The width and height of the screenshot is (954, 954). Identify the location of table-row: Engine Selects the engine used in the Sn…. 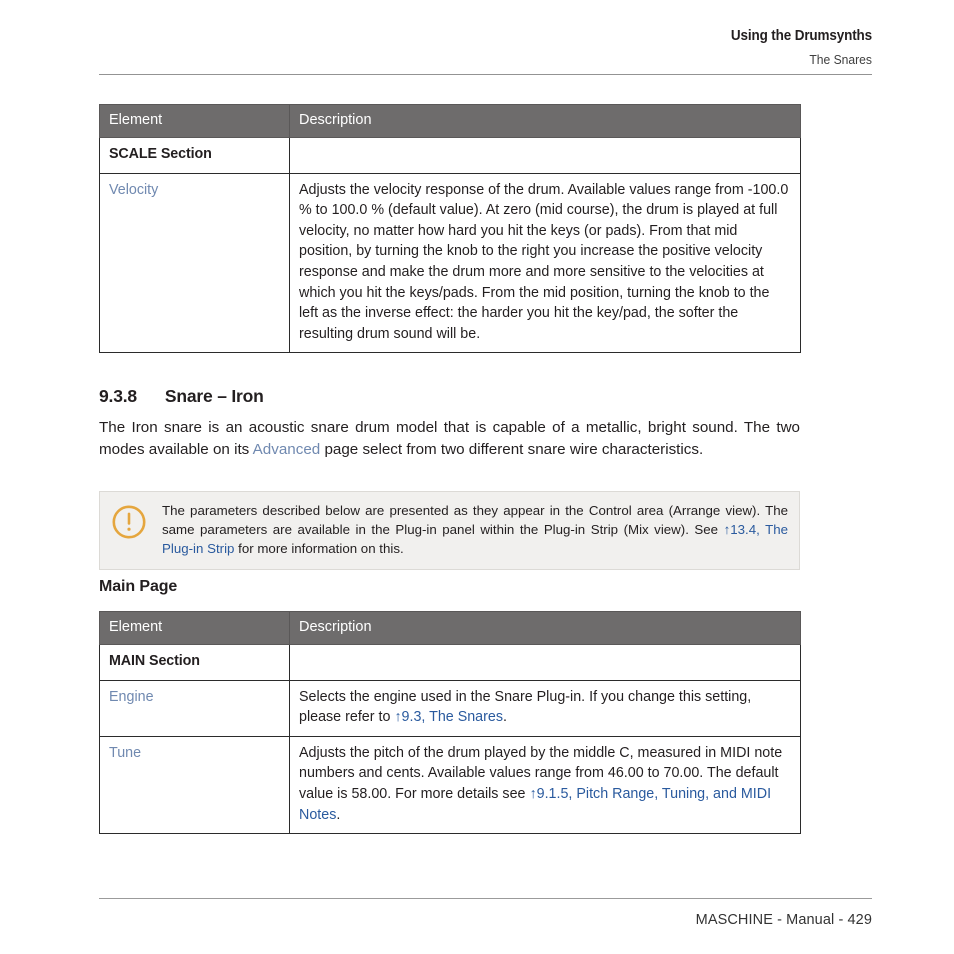
(450, 708).